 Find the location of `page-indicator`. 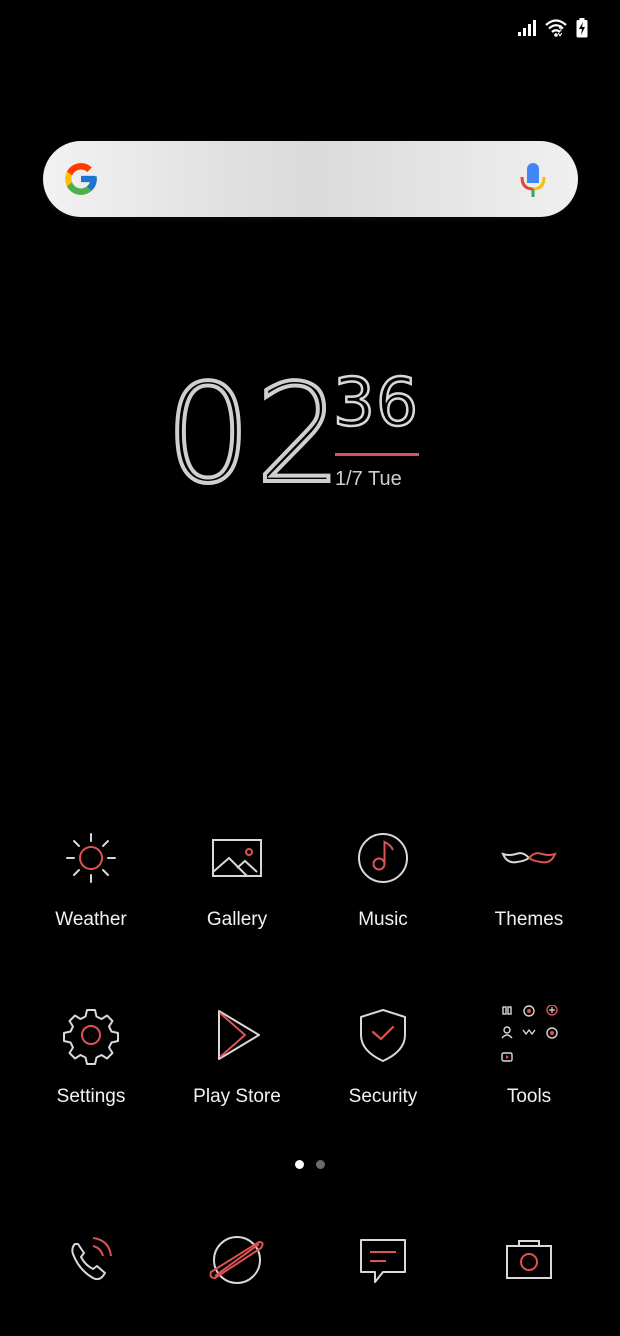

page-indicator is located at coordinates (310, 1166).